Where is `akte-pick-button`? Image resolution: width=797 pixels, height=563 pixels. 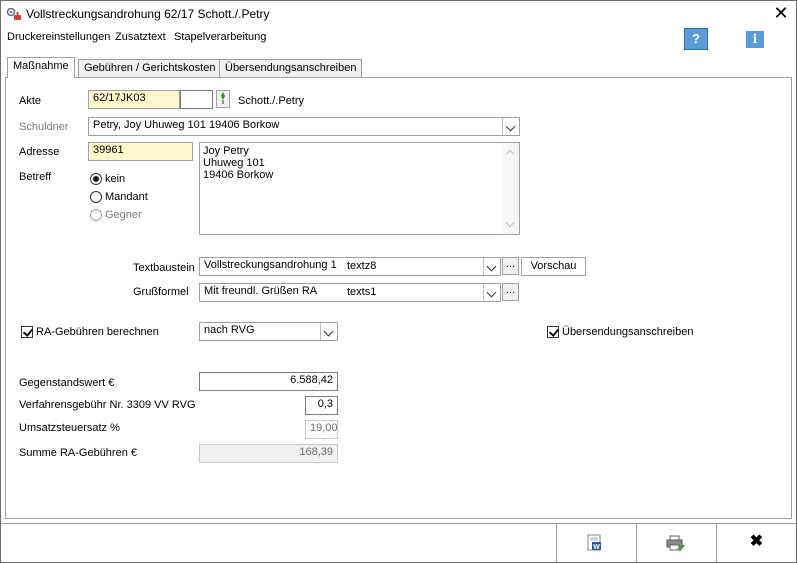
akte-pick-button is located at coordinates (223, 99).